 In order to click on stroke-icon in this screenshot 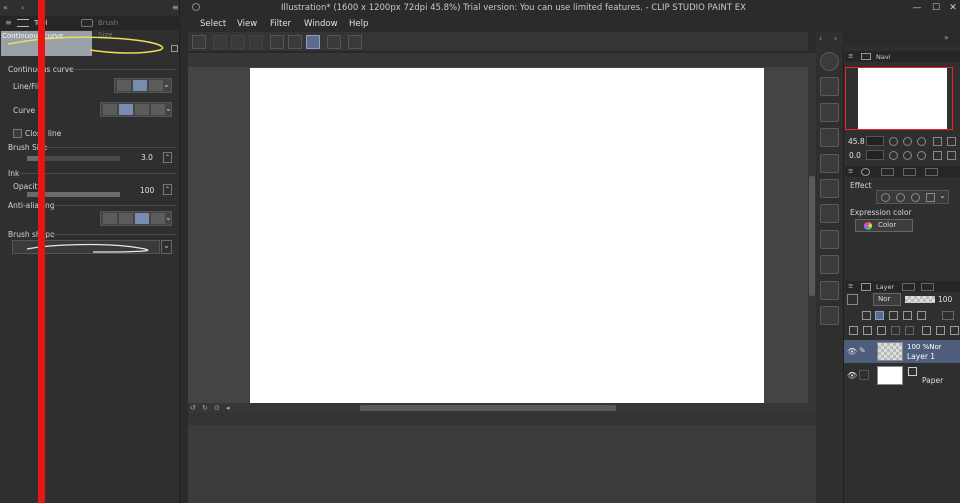, I will do `click(295, 42)`.